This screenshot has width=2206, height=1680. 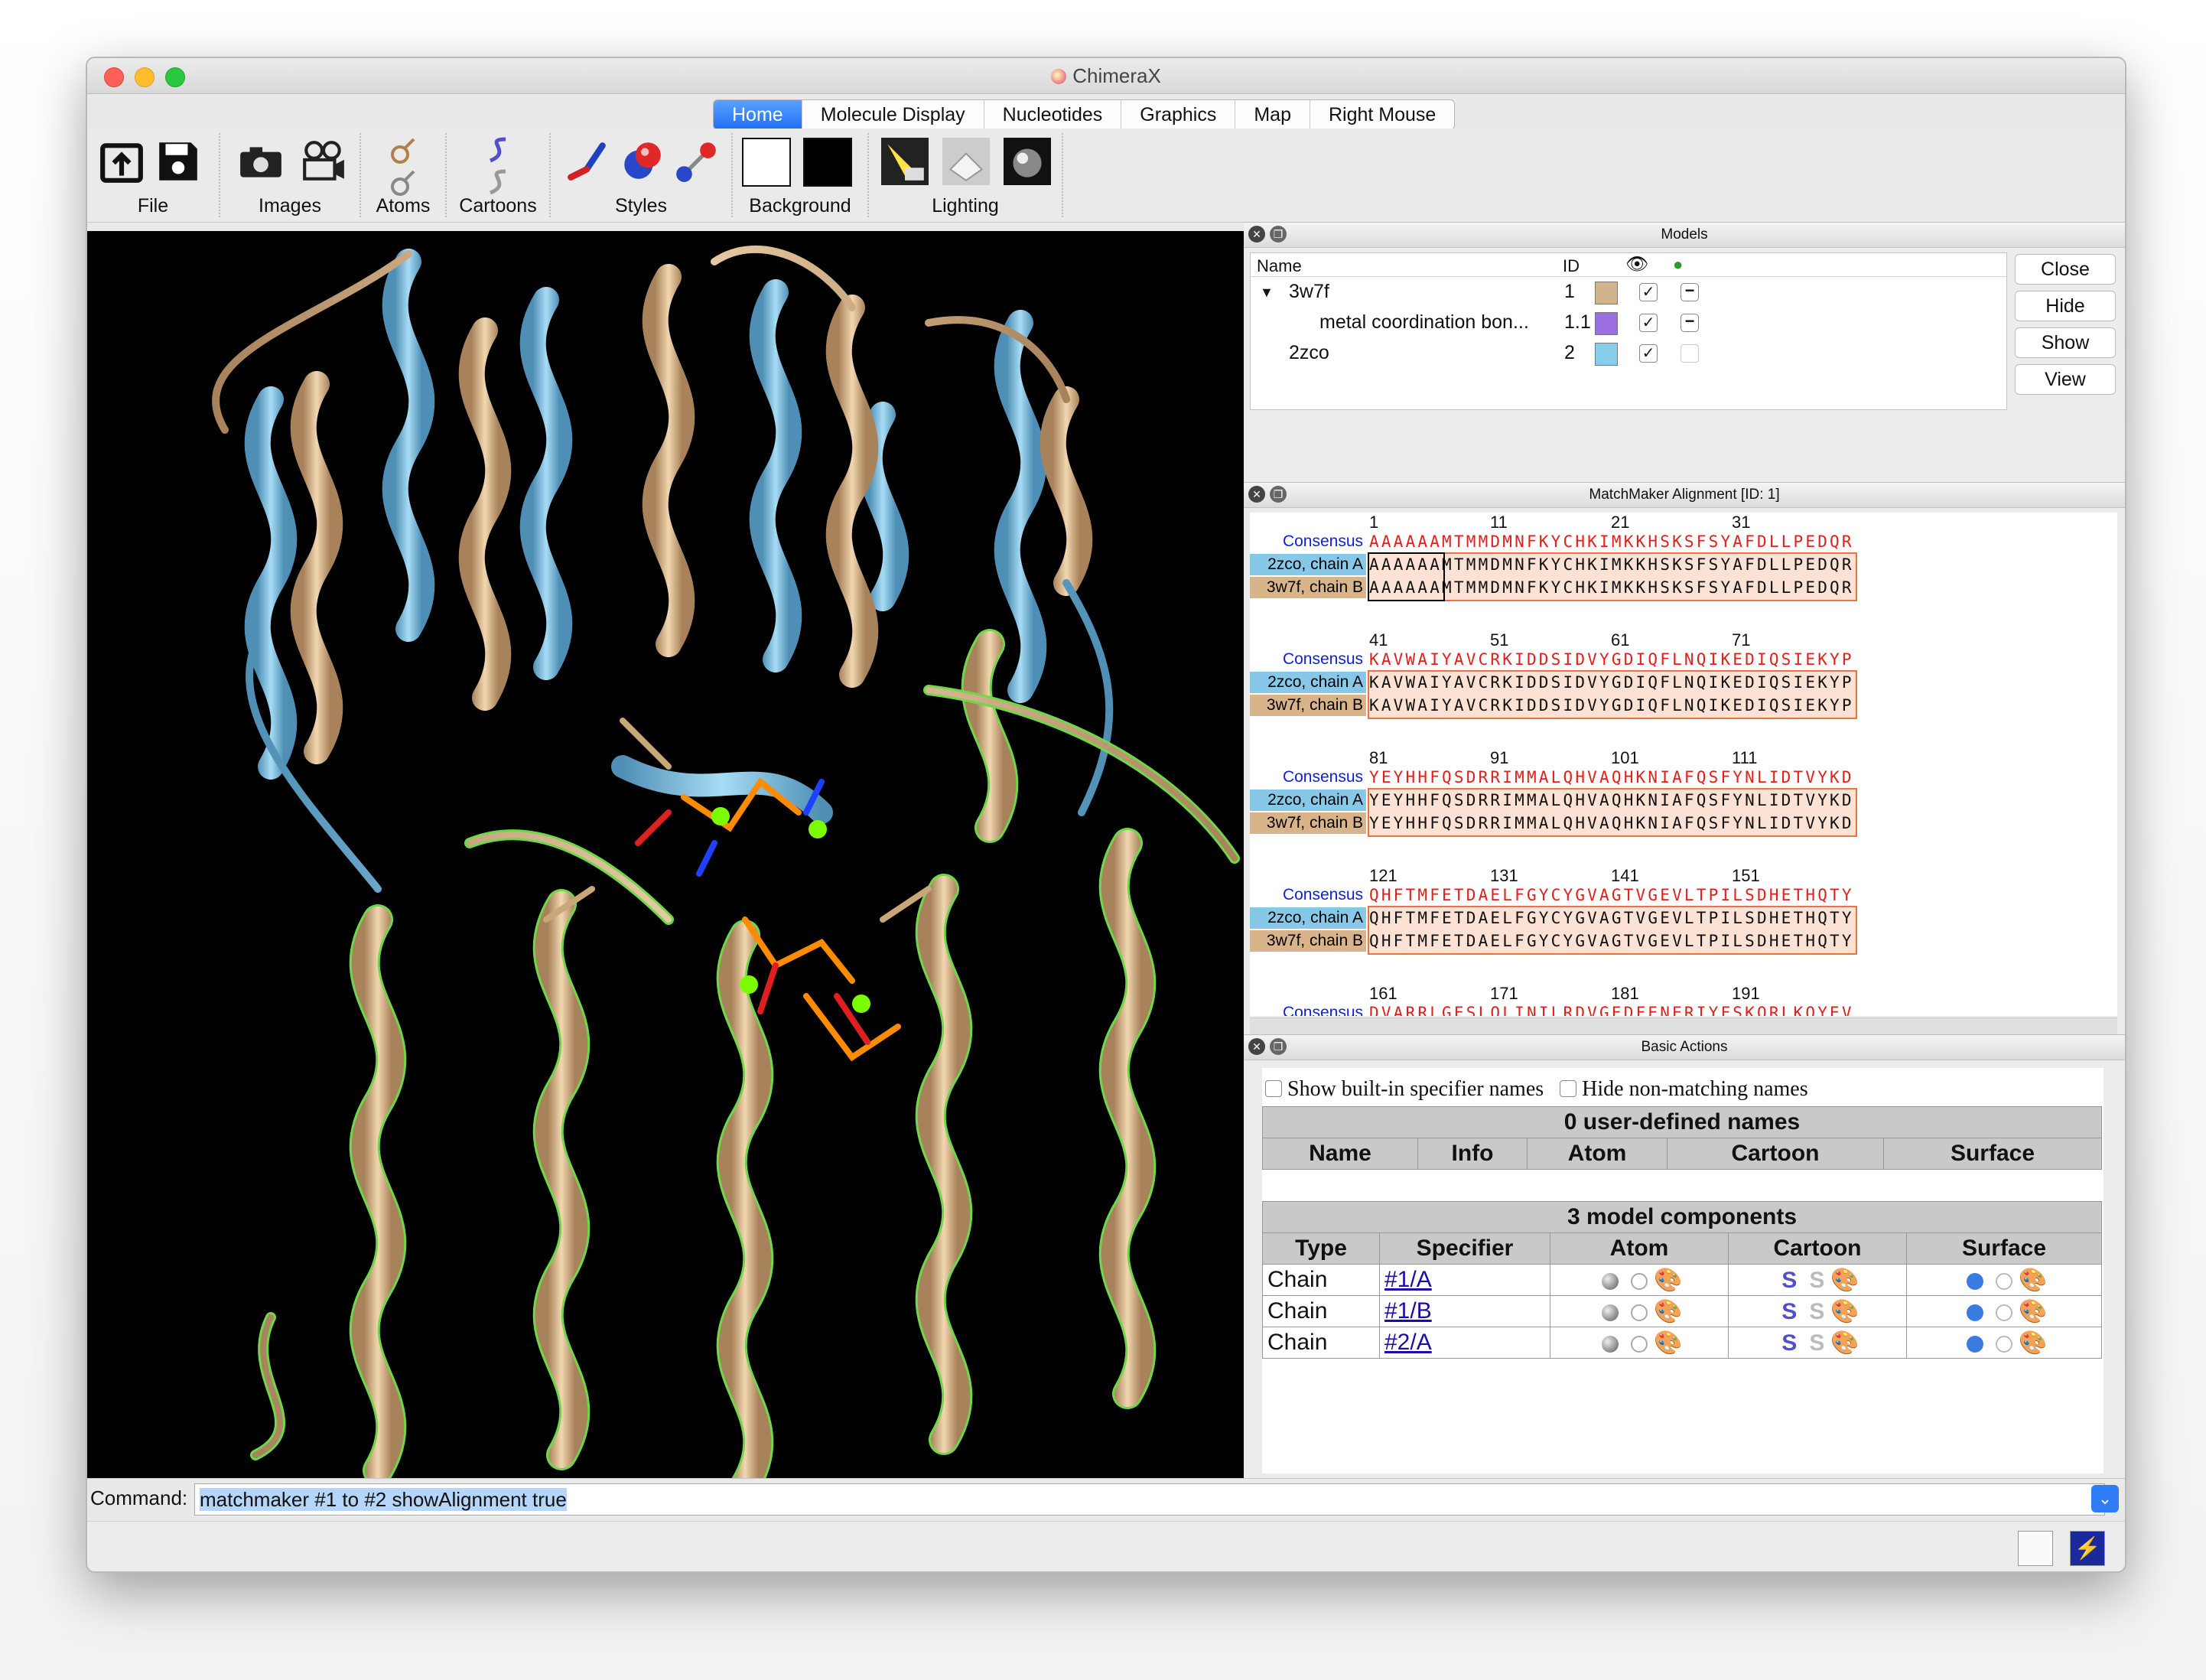 I want to click on full-lighting-icon, so click(x=1027, y=161).